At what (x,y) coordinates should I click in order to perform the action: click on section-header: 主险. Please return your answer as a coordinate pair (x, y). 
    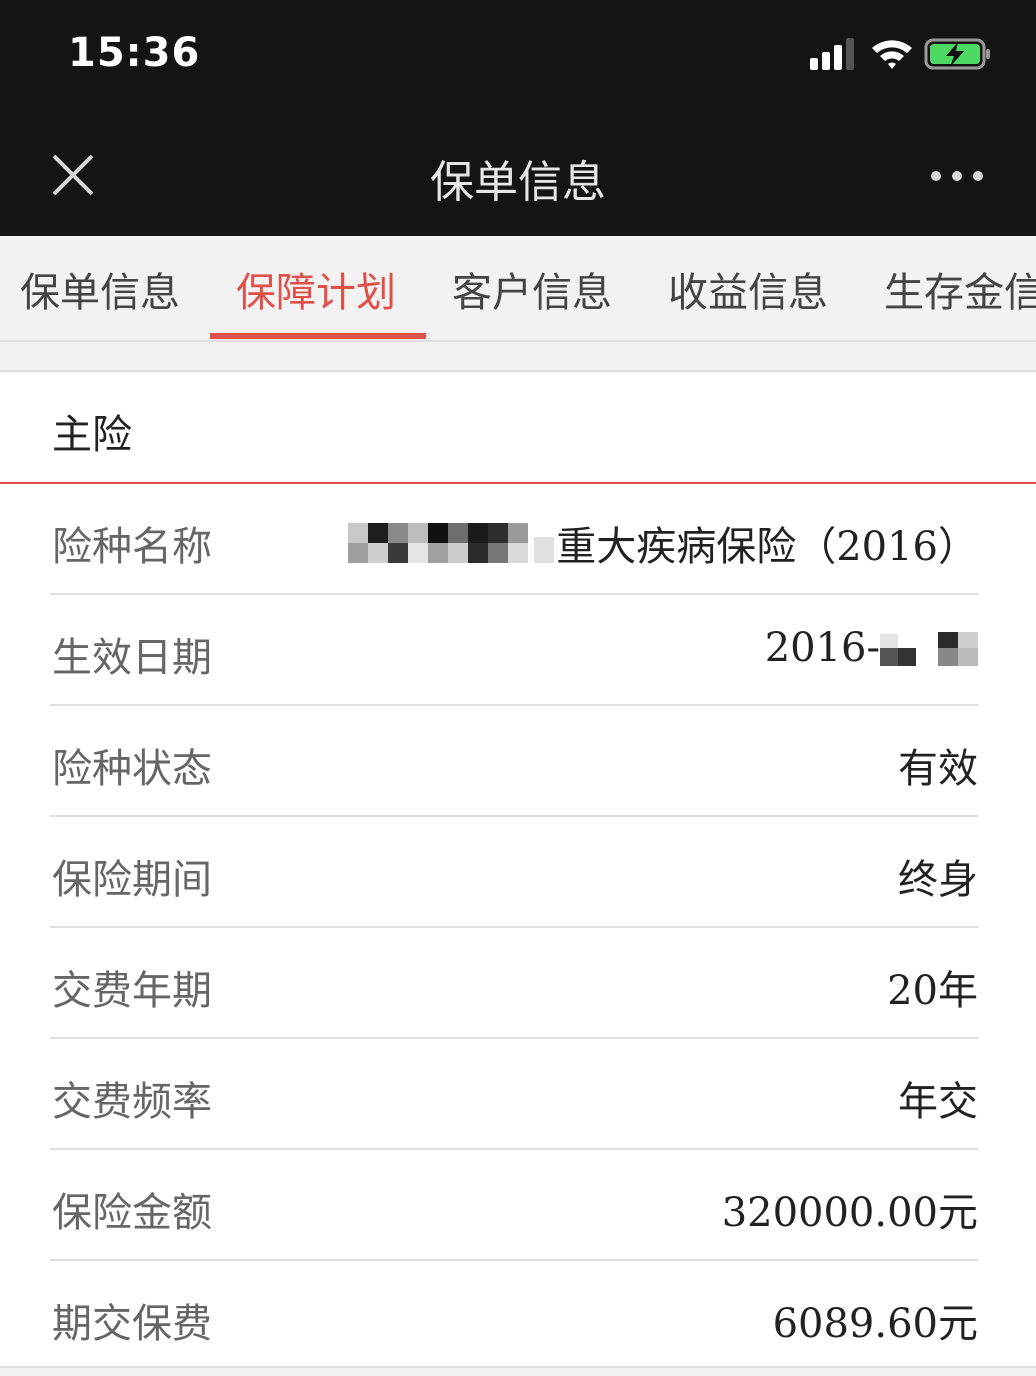
    Looking at the image, I should click on (518, 428).